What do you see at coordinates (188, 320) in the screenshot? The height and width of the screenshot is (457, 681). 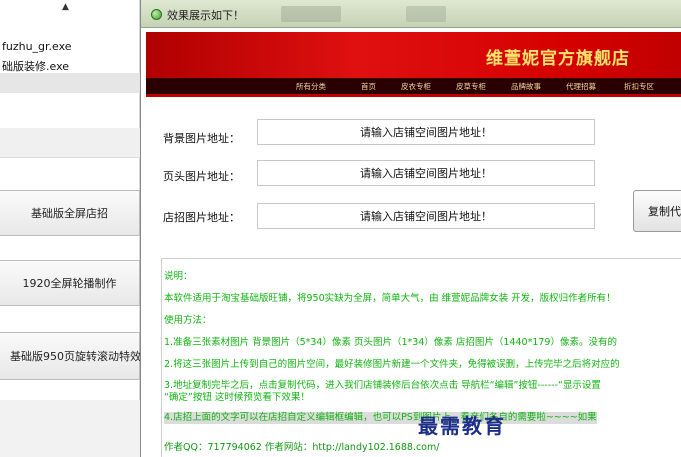 I see `instructions-method: 使用方法：` at bounding box center [188, 320].